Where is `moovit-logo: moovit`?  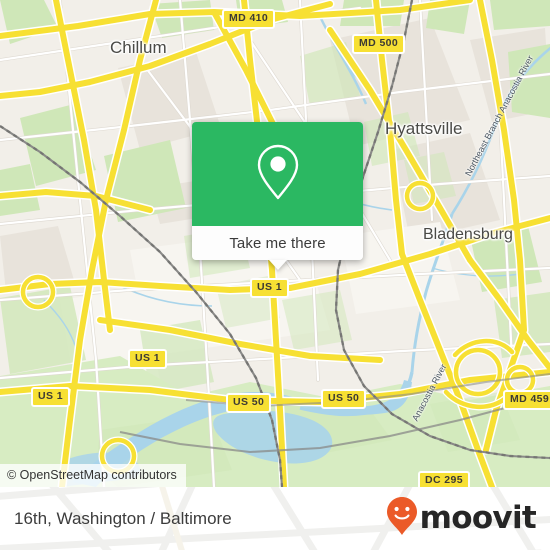 moovit-logo: moovit is located at coordinates (461, 518).